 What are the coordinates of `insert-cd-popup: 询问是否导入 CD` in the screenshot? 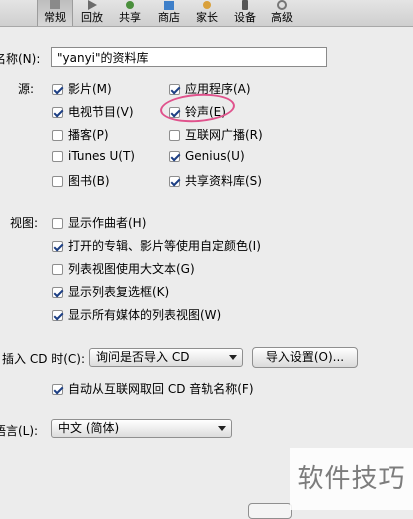 It's located at (166, 357).